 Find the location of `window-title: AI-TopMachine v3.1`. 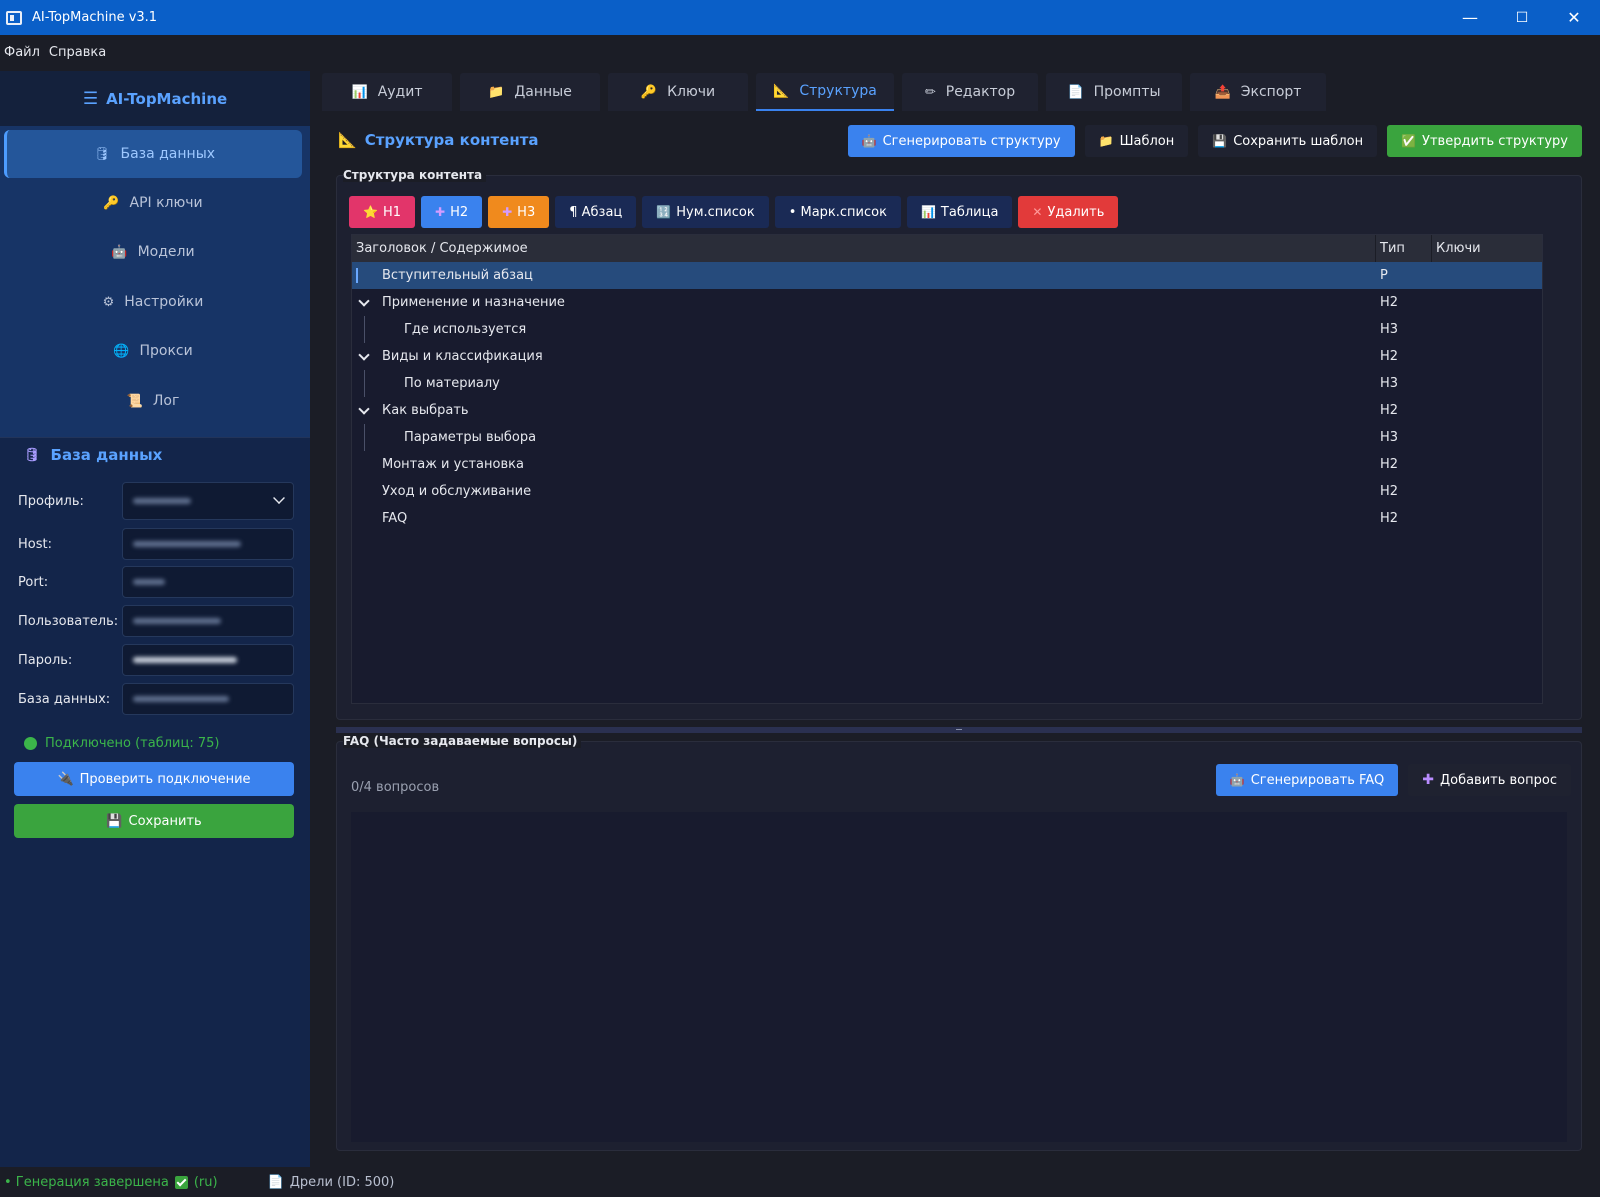

window-title: AI-TopMachine v3.1 is located at coordinates (95, 17).